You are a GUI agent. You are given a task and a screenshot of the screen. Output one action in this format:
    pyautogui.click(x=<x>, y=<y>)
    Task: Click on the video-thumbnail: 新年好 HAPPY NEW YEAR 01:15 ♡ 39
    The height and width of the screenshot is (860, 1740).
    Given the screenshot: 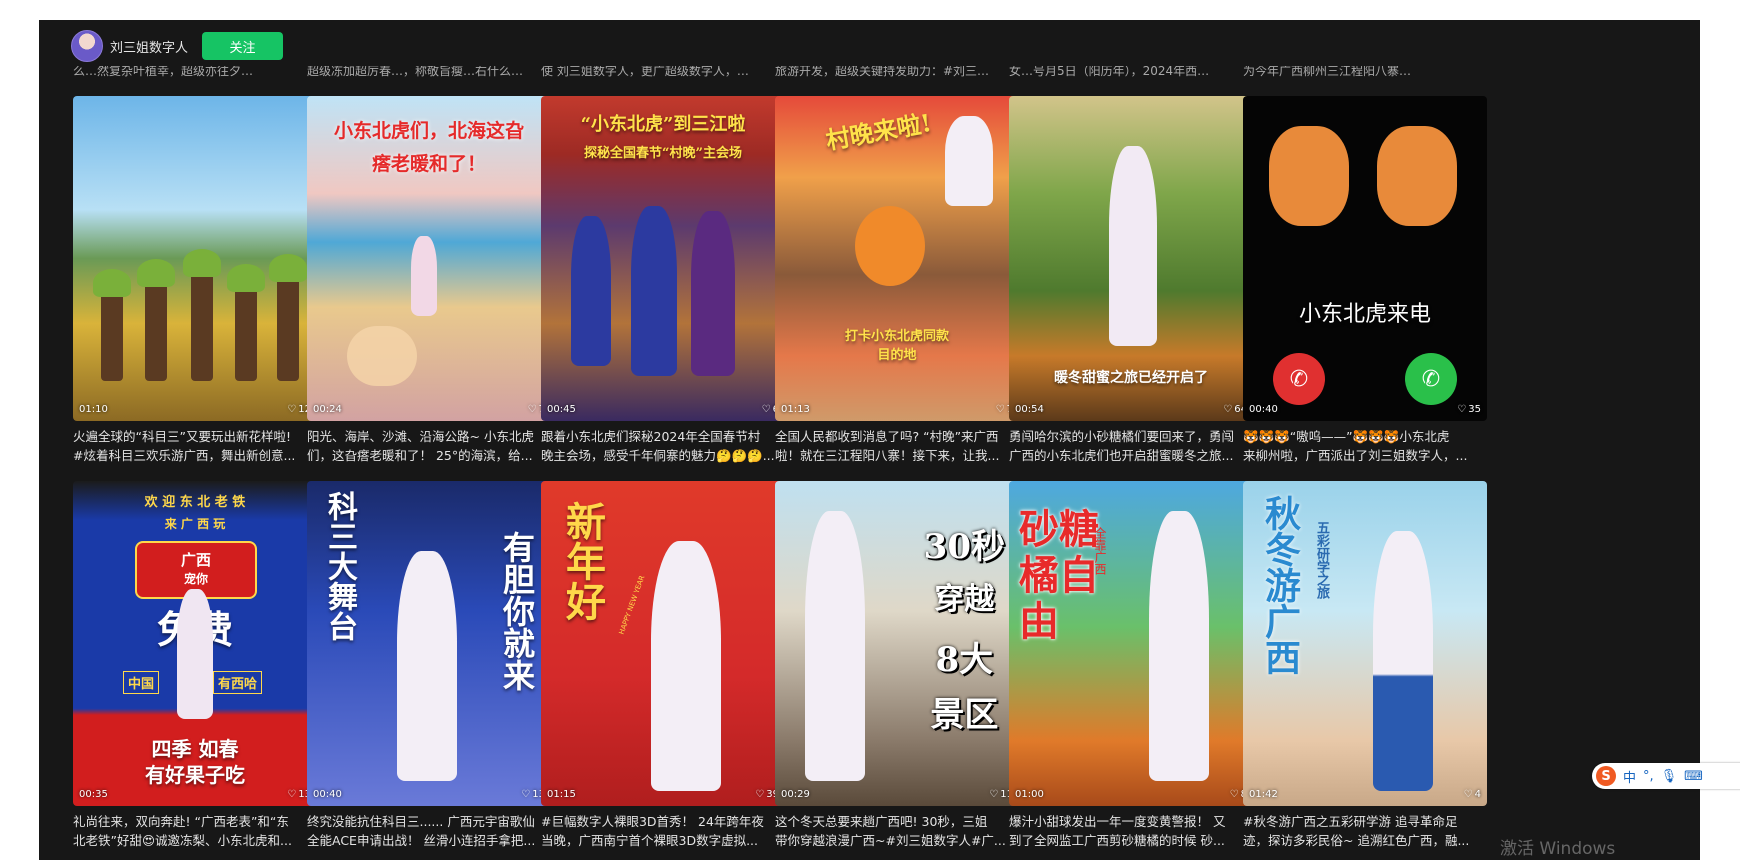 What is the action you would take?
    pyautogui.click(x=663, y=643)
    